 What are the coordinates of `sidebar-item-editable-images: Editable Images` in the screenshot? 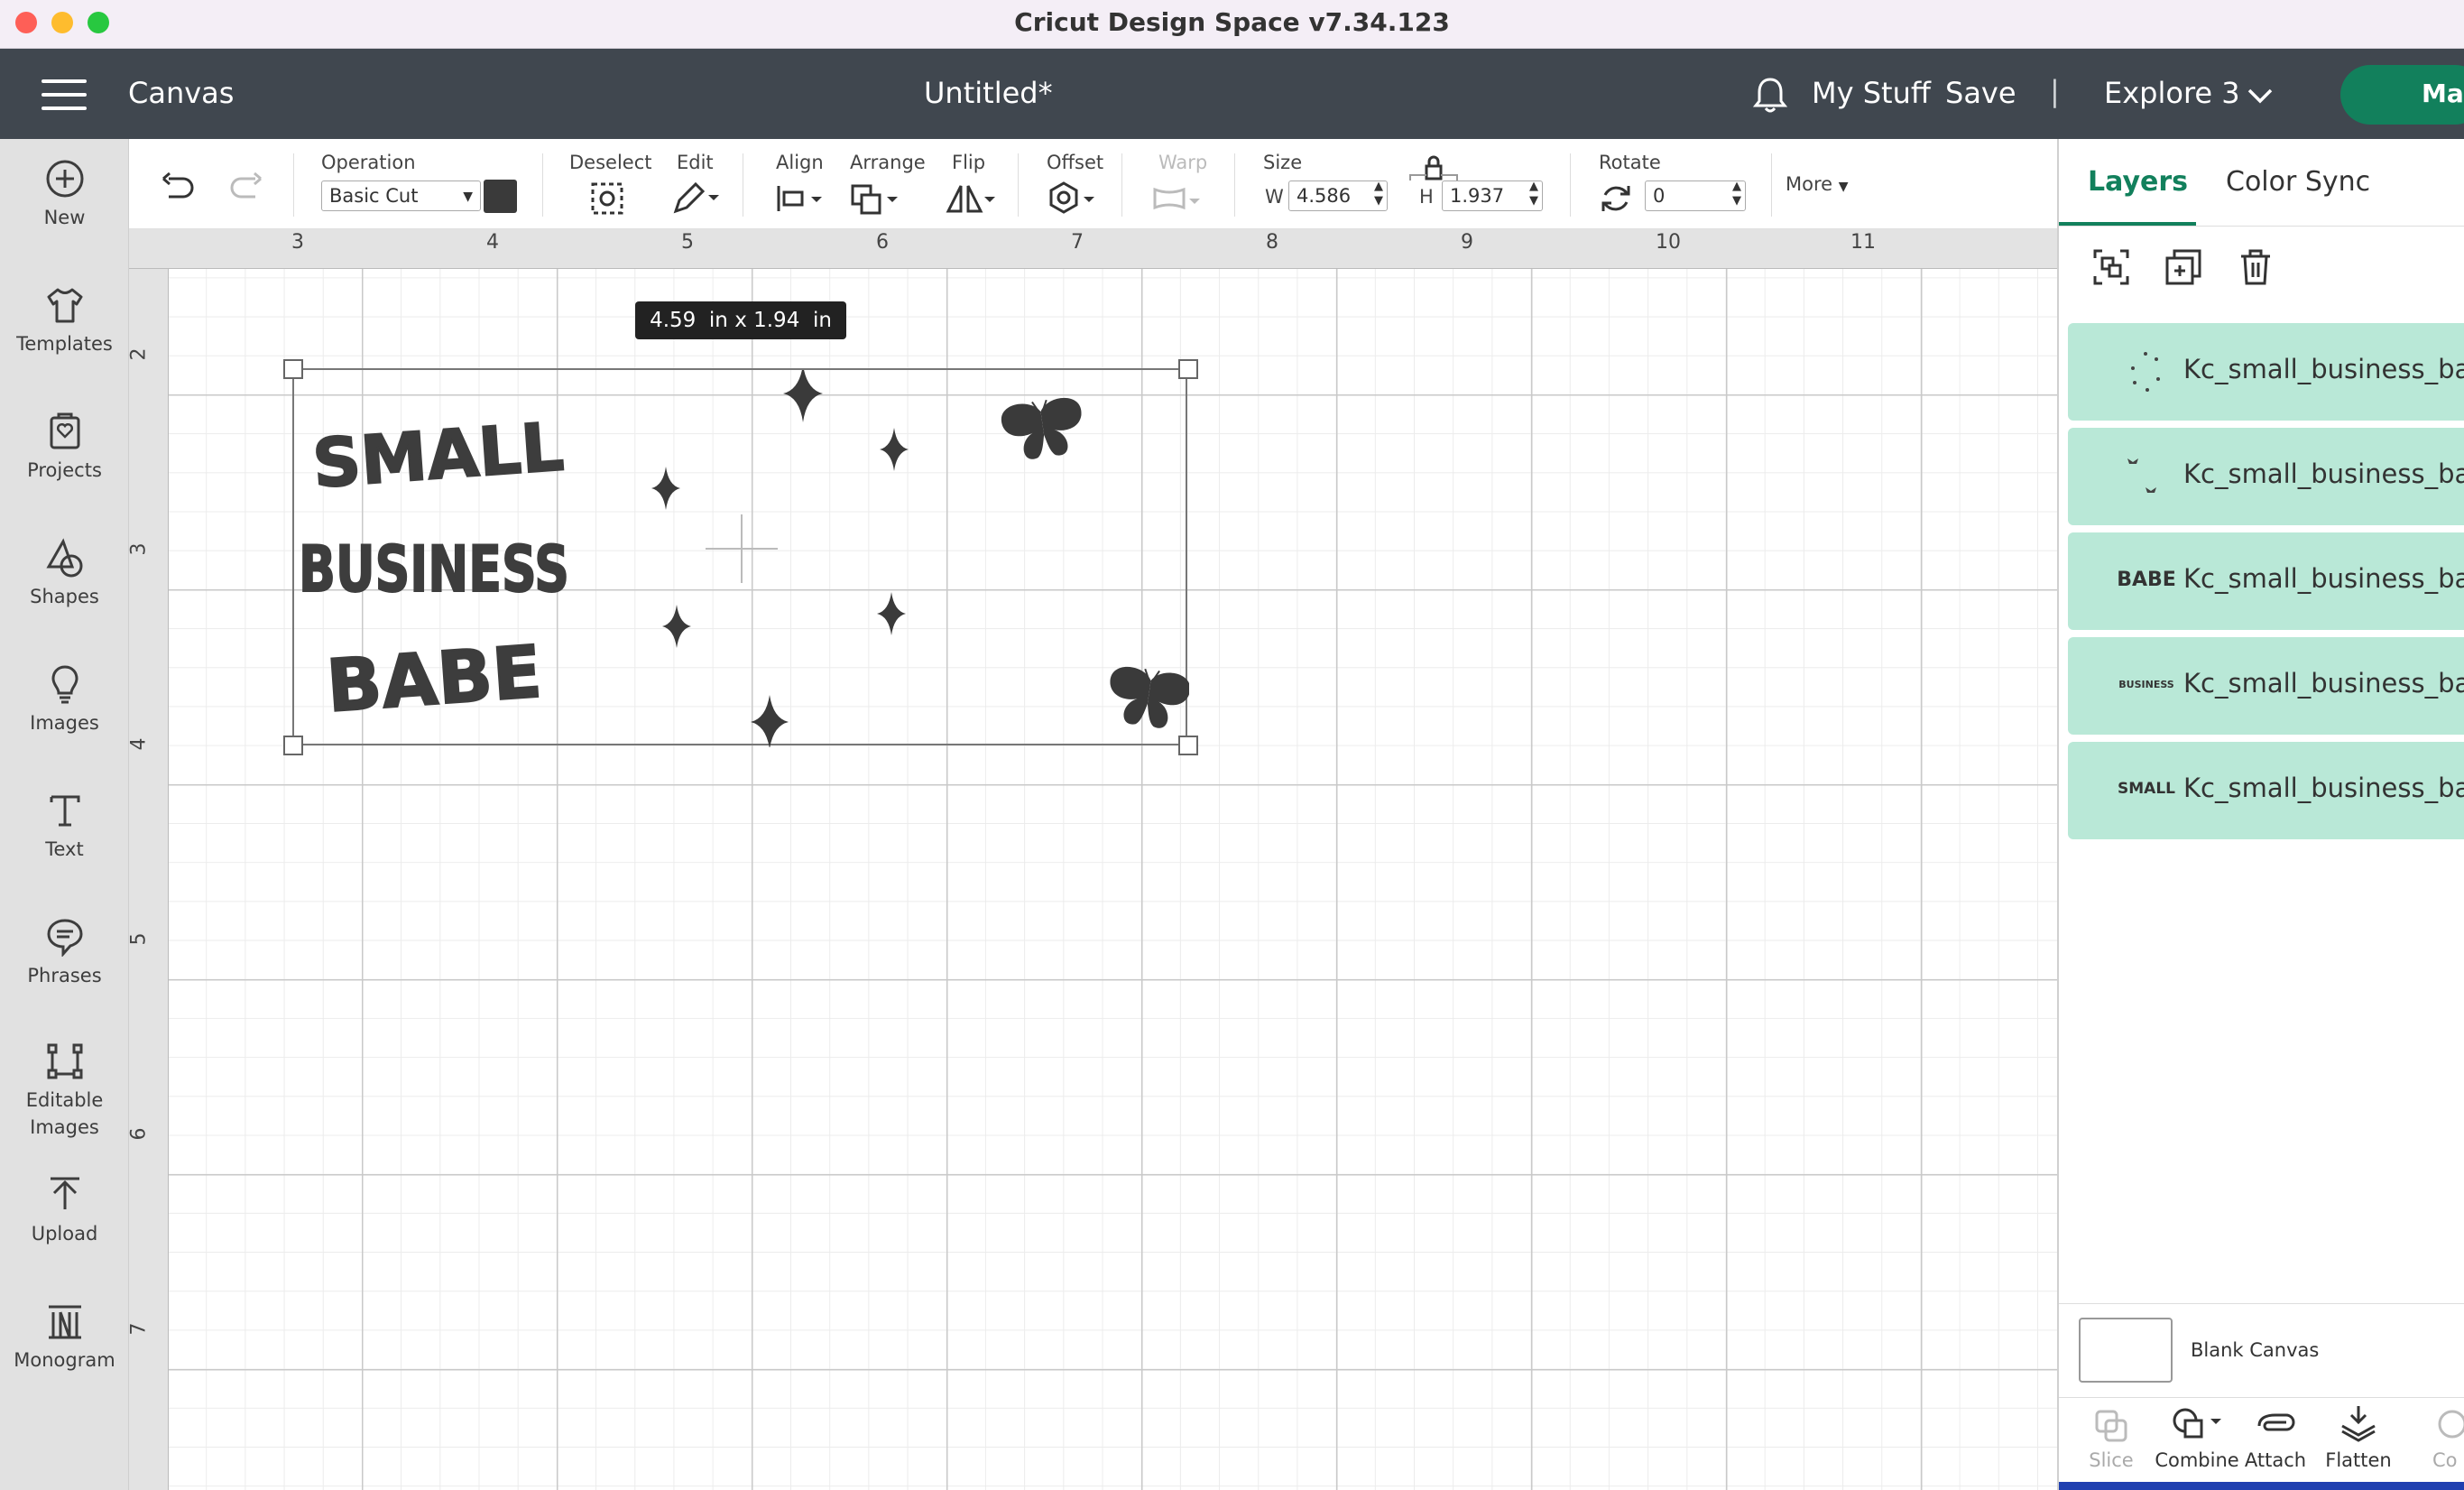 It's located at (64, 1091).